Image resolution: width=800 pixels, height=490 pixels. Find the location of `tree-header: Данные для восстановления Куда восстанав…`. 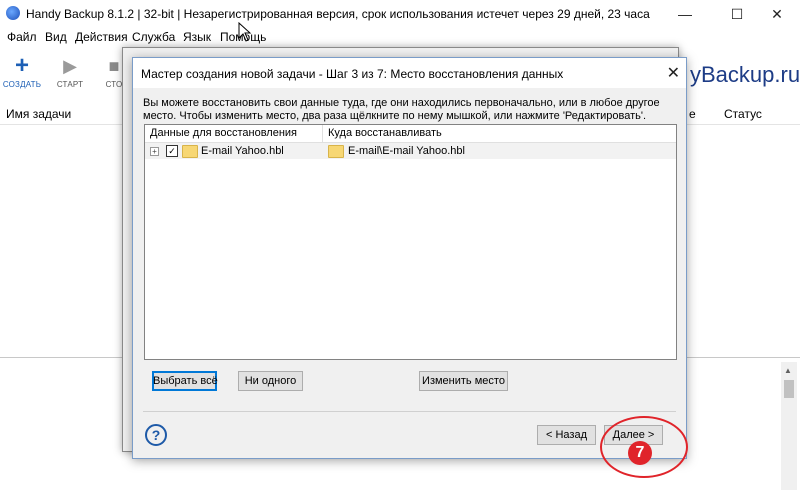

tree-header: Данные для восстановления Куда восстанав… is located at coordinates (410, 134).